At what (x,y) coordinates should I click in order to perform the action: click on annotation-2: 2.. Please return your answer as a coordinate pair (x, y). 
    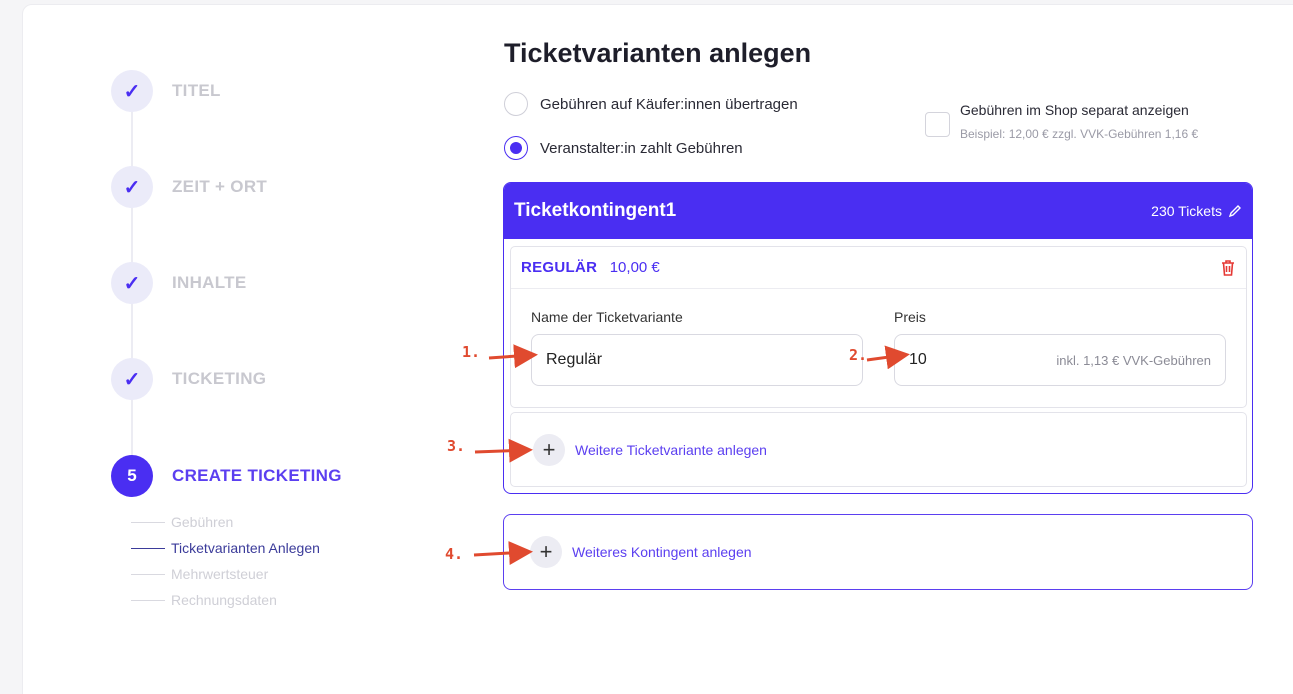
    Looking at the image, I should click on (858, 355).